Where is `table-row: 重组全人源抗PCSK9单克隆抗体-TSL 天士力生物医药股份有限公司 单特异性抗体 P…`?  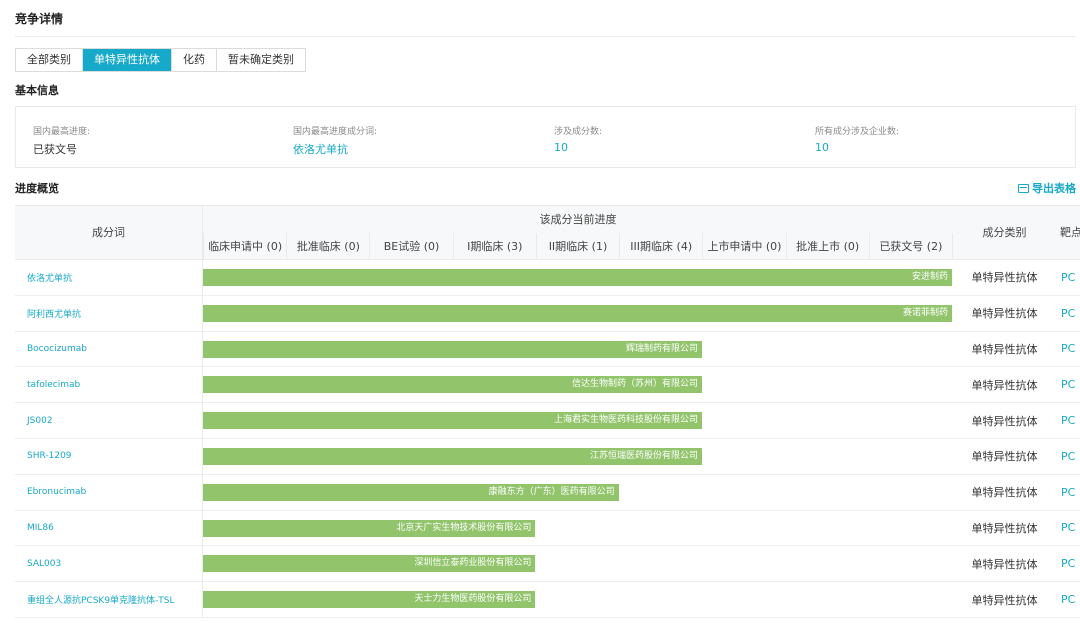
table-row: 重组全人源抗PCSK9单克隆抗体-TSL 天士力生物医药股份有限公司 单特异性抗体 P… is located at coordinates (547, 600).